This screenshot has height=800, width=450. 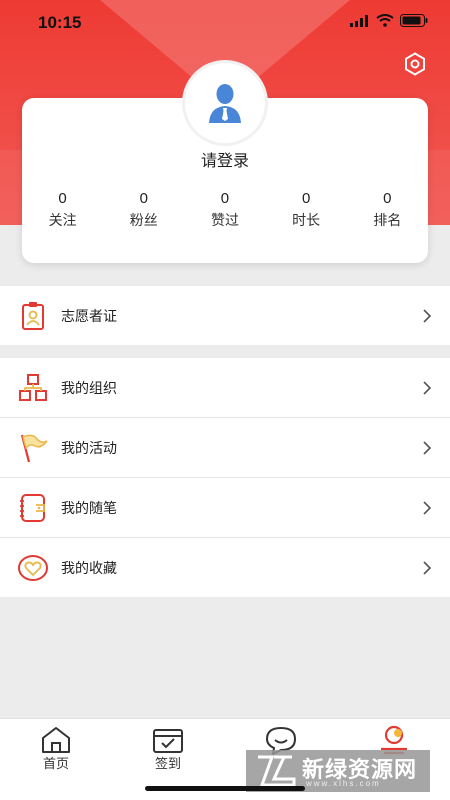 I want to click on signal-icon, so click(x=359, y=20).